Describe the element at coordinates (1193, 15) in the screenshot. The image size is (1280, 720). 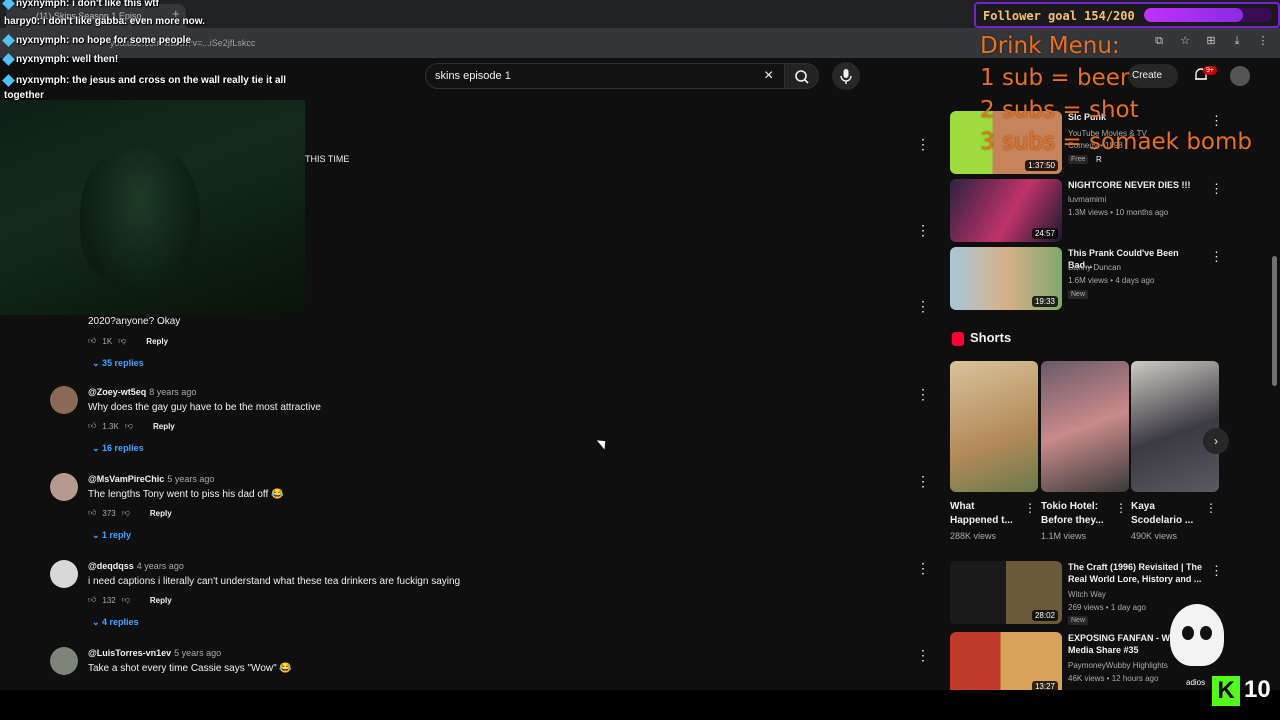
I see `follower-goal-fill` at that location.